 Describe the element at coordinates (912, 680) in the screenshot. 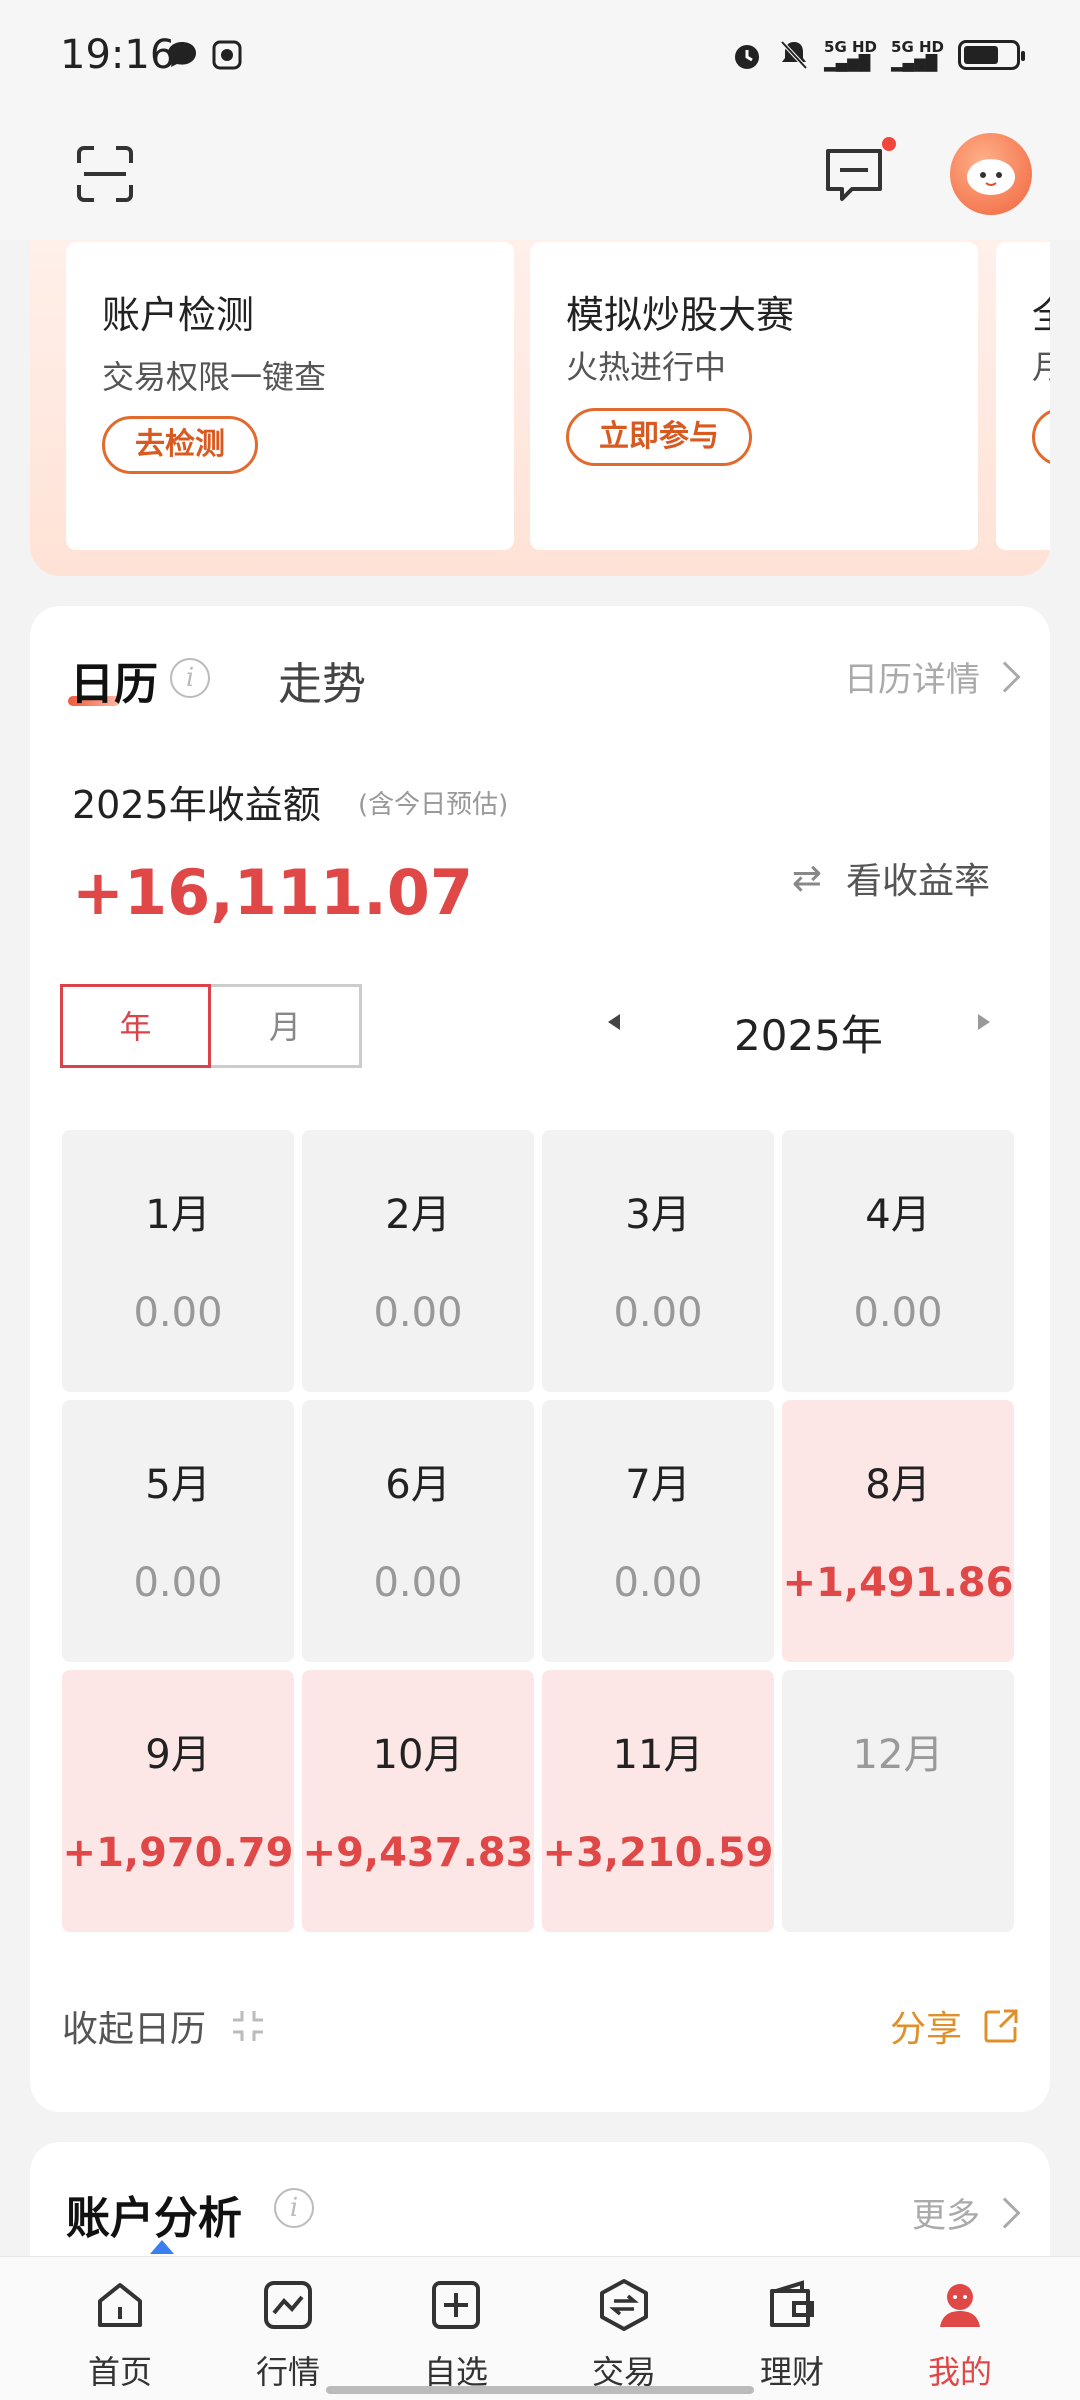

I see `calendar-detail-label: 日历详情` at that location.